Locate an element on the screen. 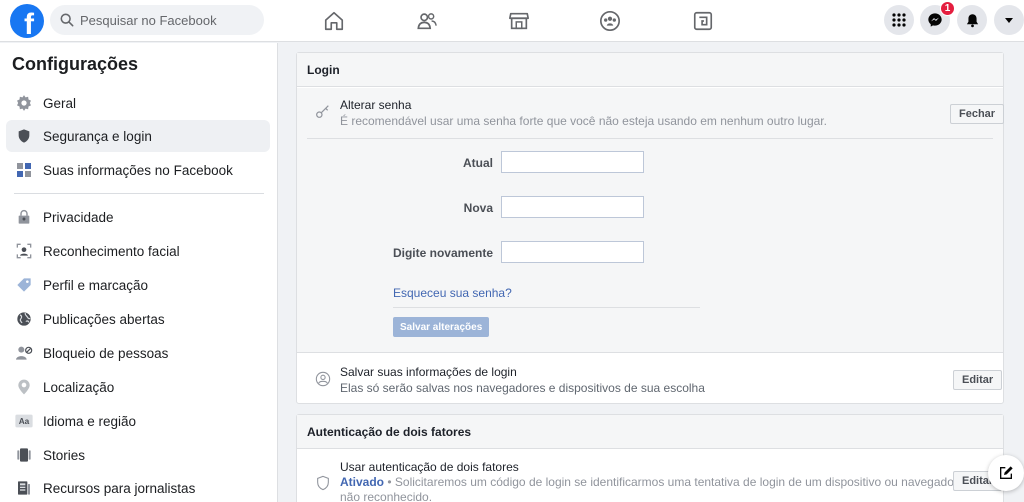 The image size is (1024, 502). sidebar-item-label: Privacidade is located at coordinates (78, 217).